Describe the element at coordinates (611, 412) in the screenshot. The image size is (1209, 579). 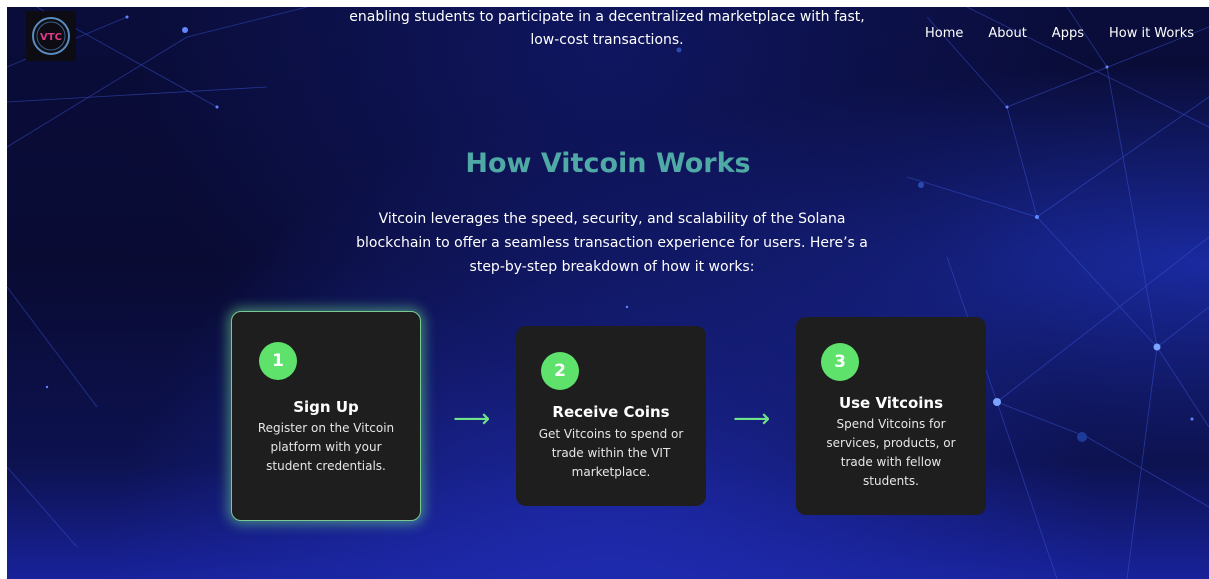
I see `step-title: Receive Coins` at that location.